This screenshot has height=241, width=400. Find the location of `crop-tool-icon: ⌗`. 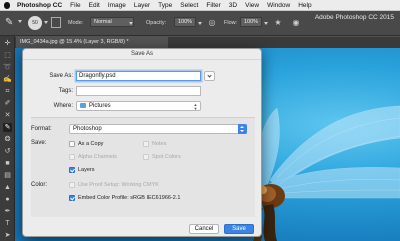

crop-tool-icon: ⌗ is located at coordinates (7, 91).